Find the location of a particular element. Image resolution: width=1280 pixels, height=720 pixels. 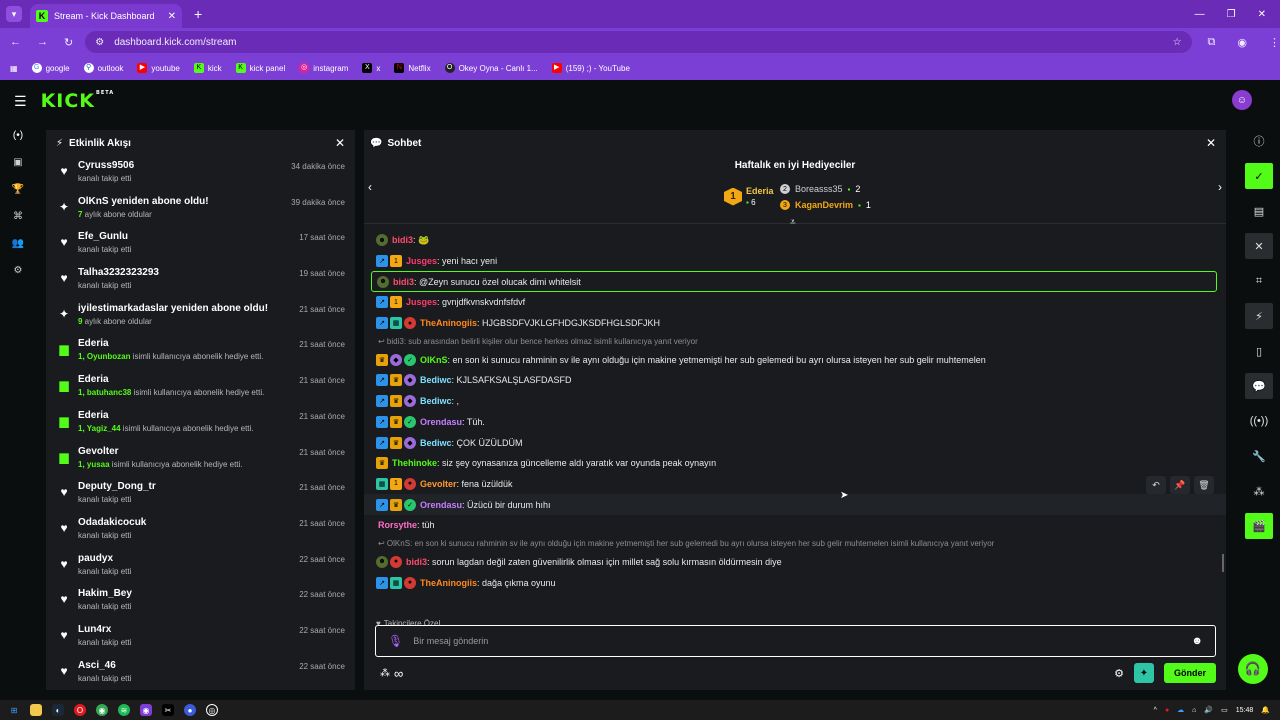

bookmark-youtube: ▶ youtube is located at coordinates (158, 68).